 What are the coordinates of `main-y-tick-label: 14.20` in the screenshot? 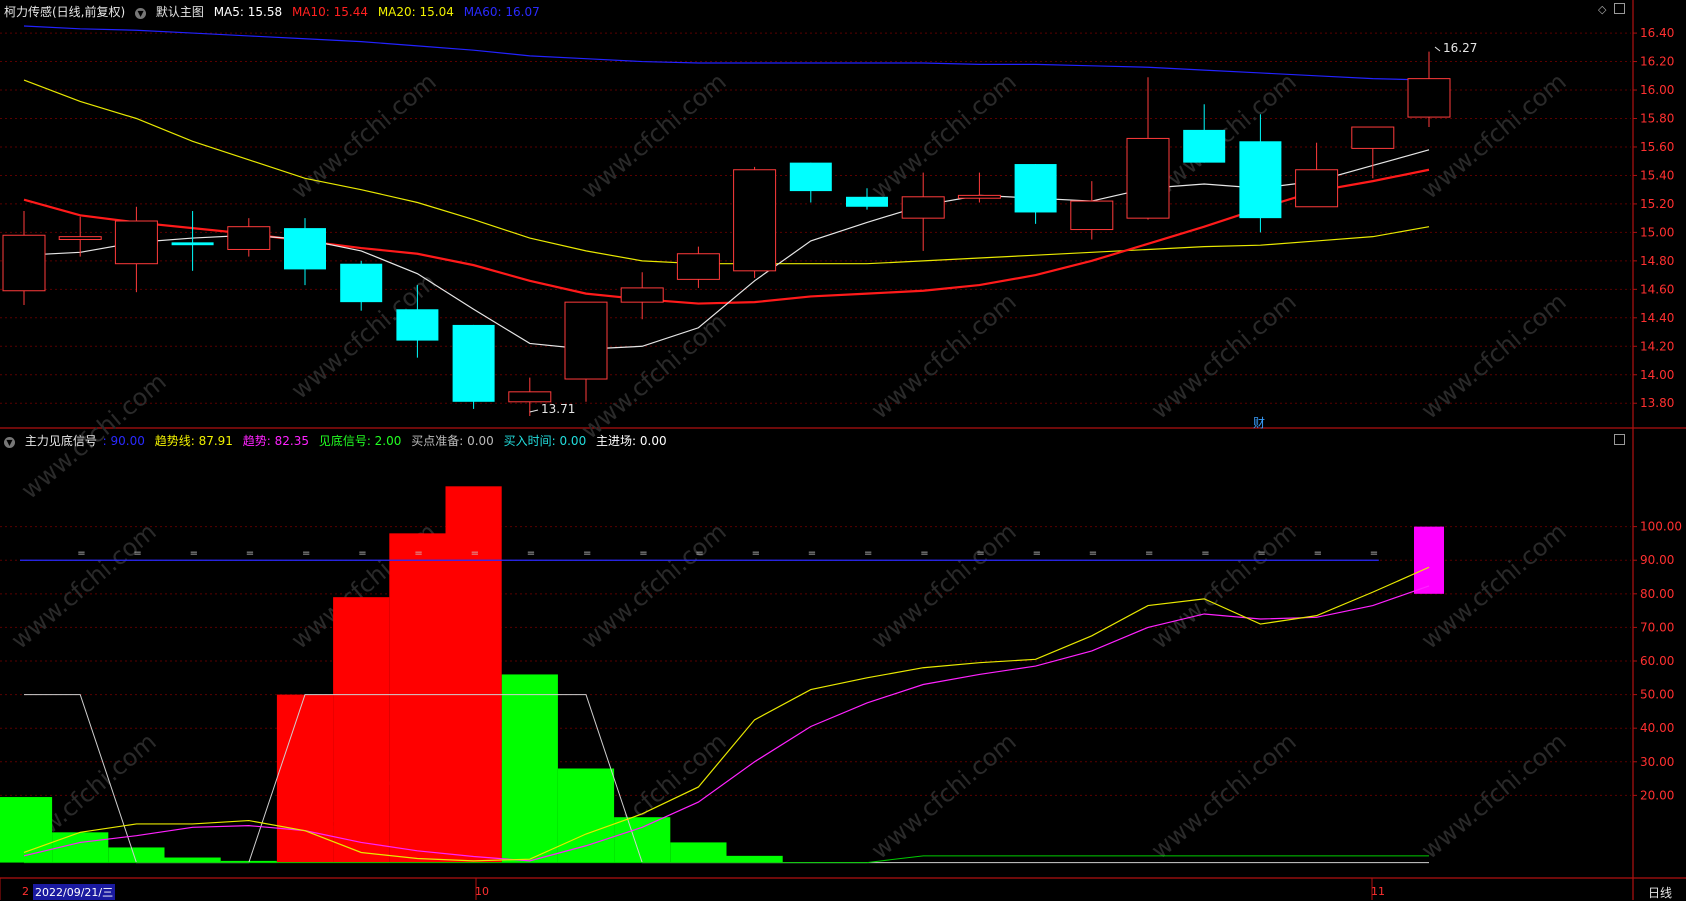 It's located at (1657, 346).